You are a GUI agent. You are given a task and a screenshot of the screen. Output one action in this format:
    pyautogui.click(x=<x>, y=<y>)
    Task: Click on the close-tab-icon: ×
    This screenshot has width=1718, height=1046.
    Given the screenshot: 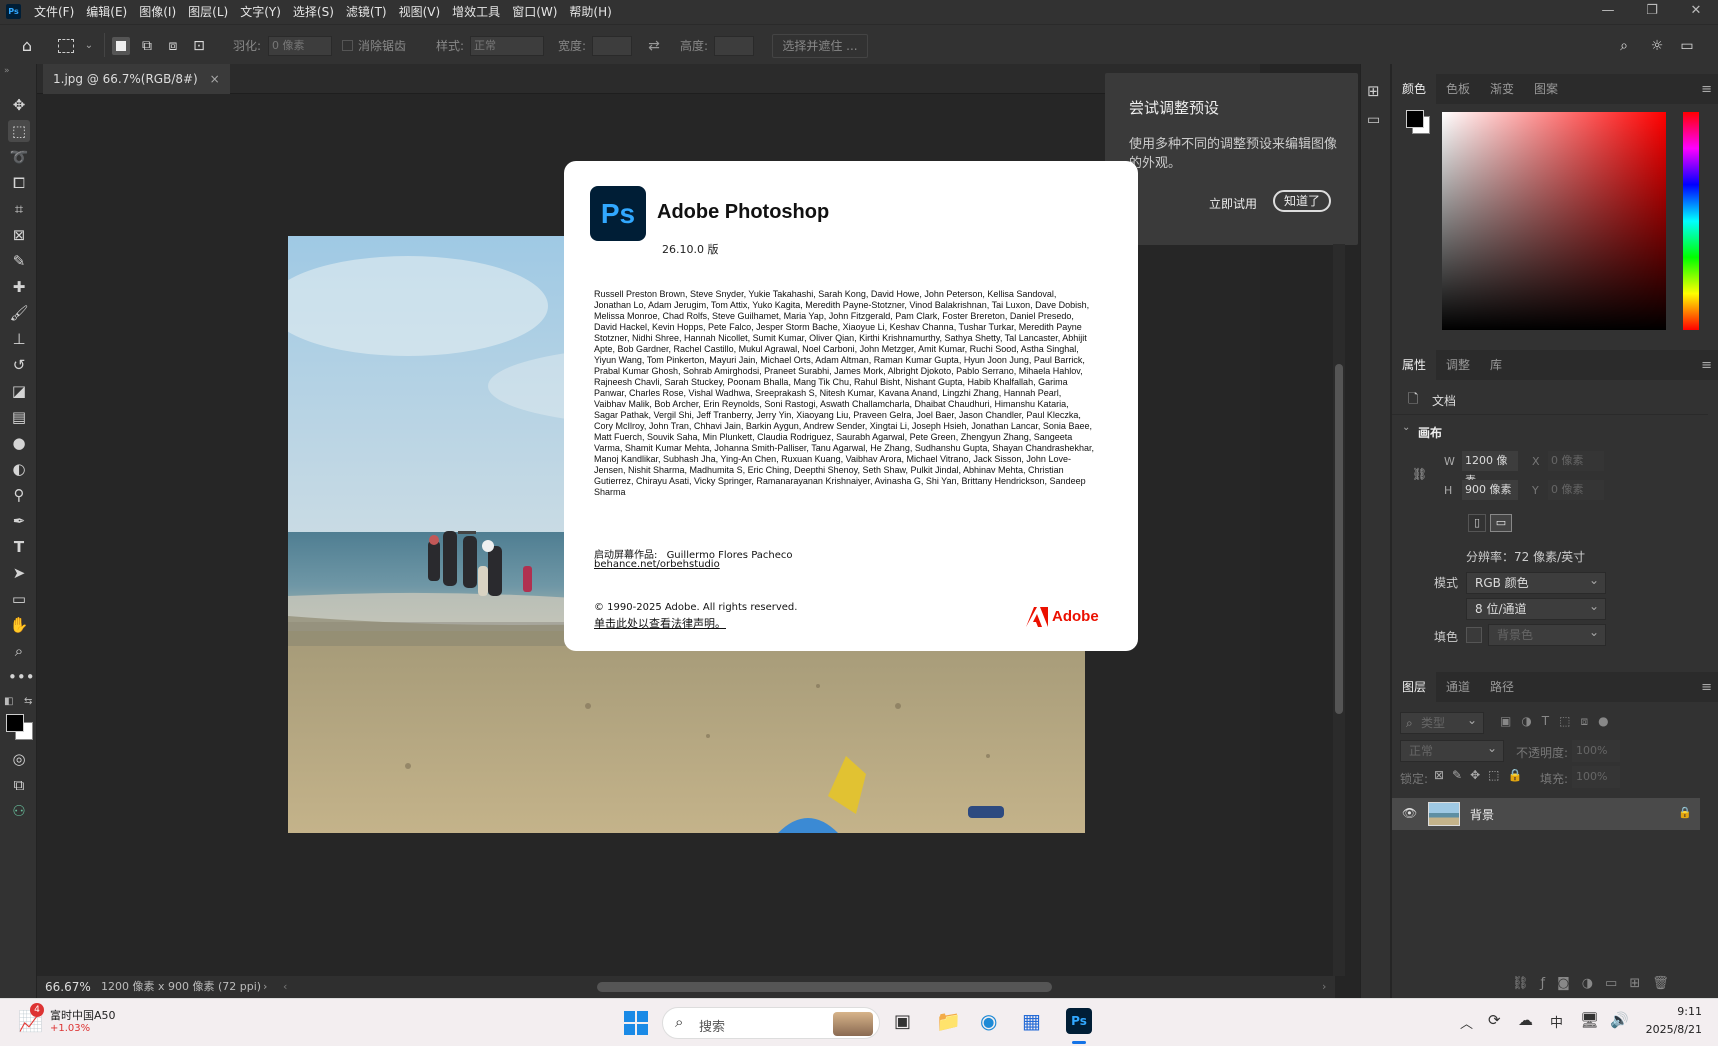 What is the action you would take?
    pyautogui.click(x=215, y=79)
    